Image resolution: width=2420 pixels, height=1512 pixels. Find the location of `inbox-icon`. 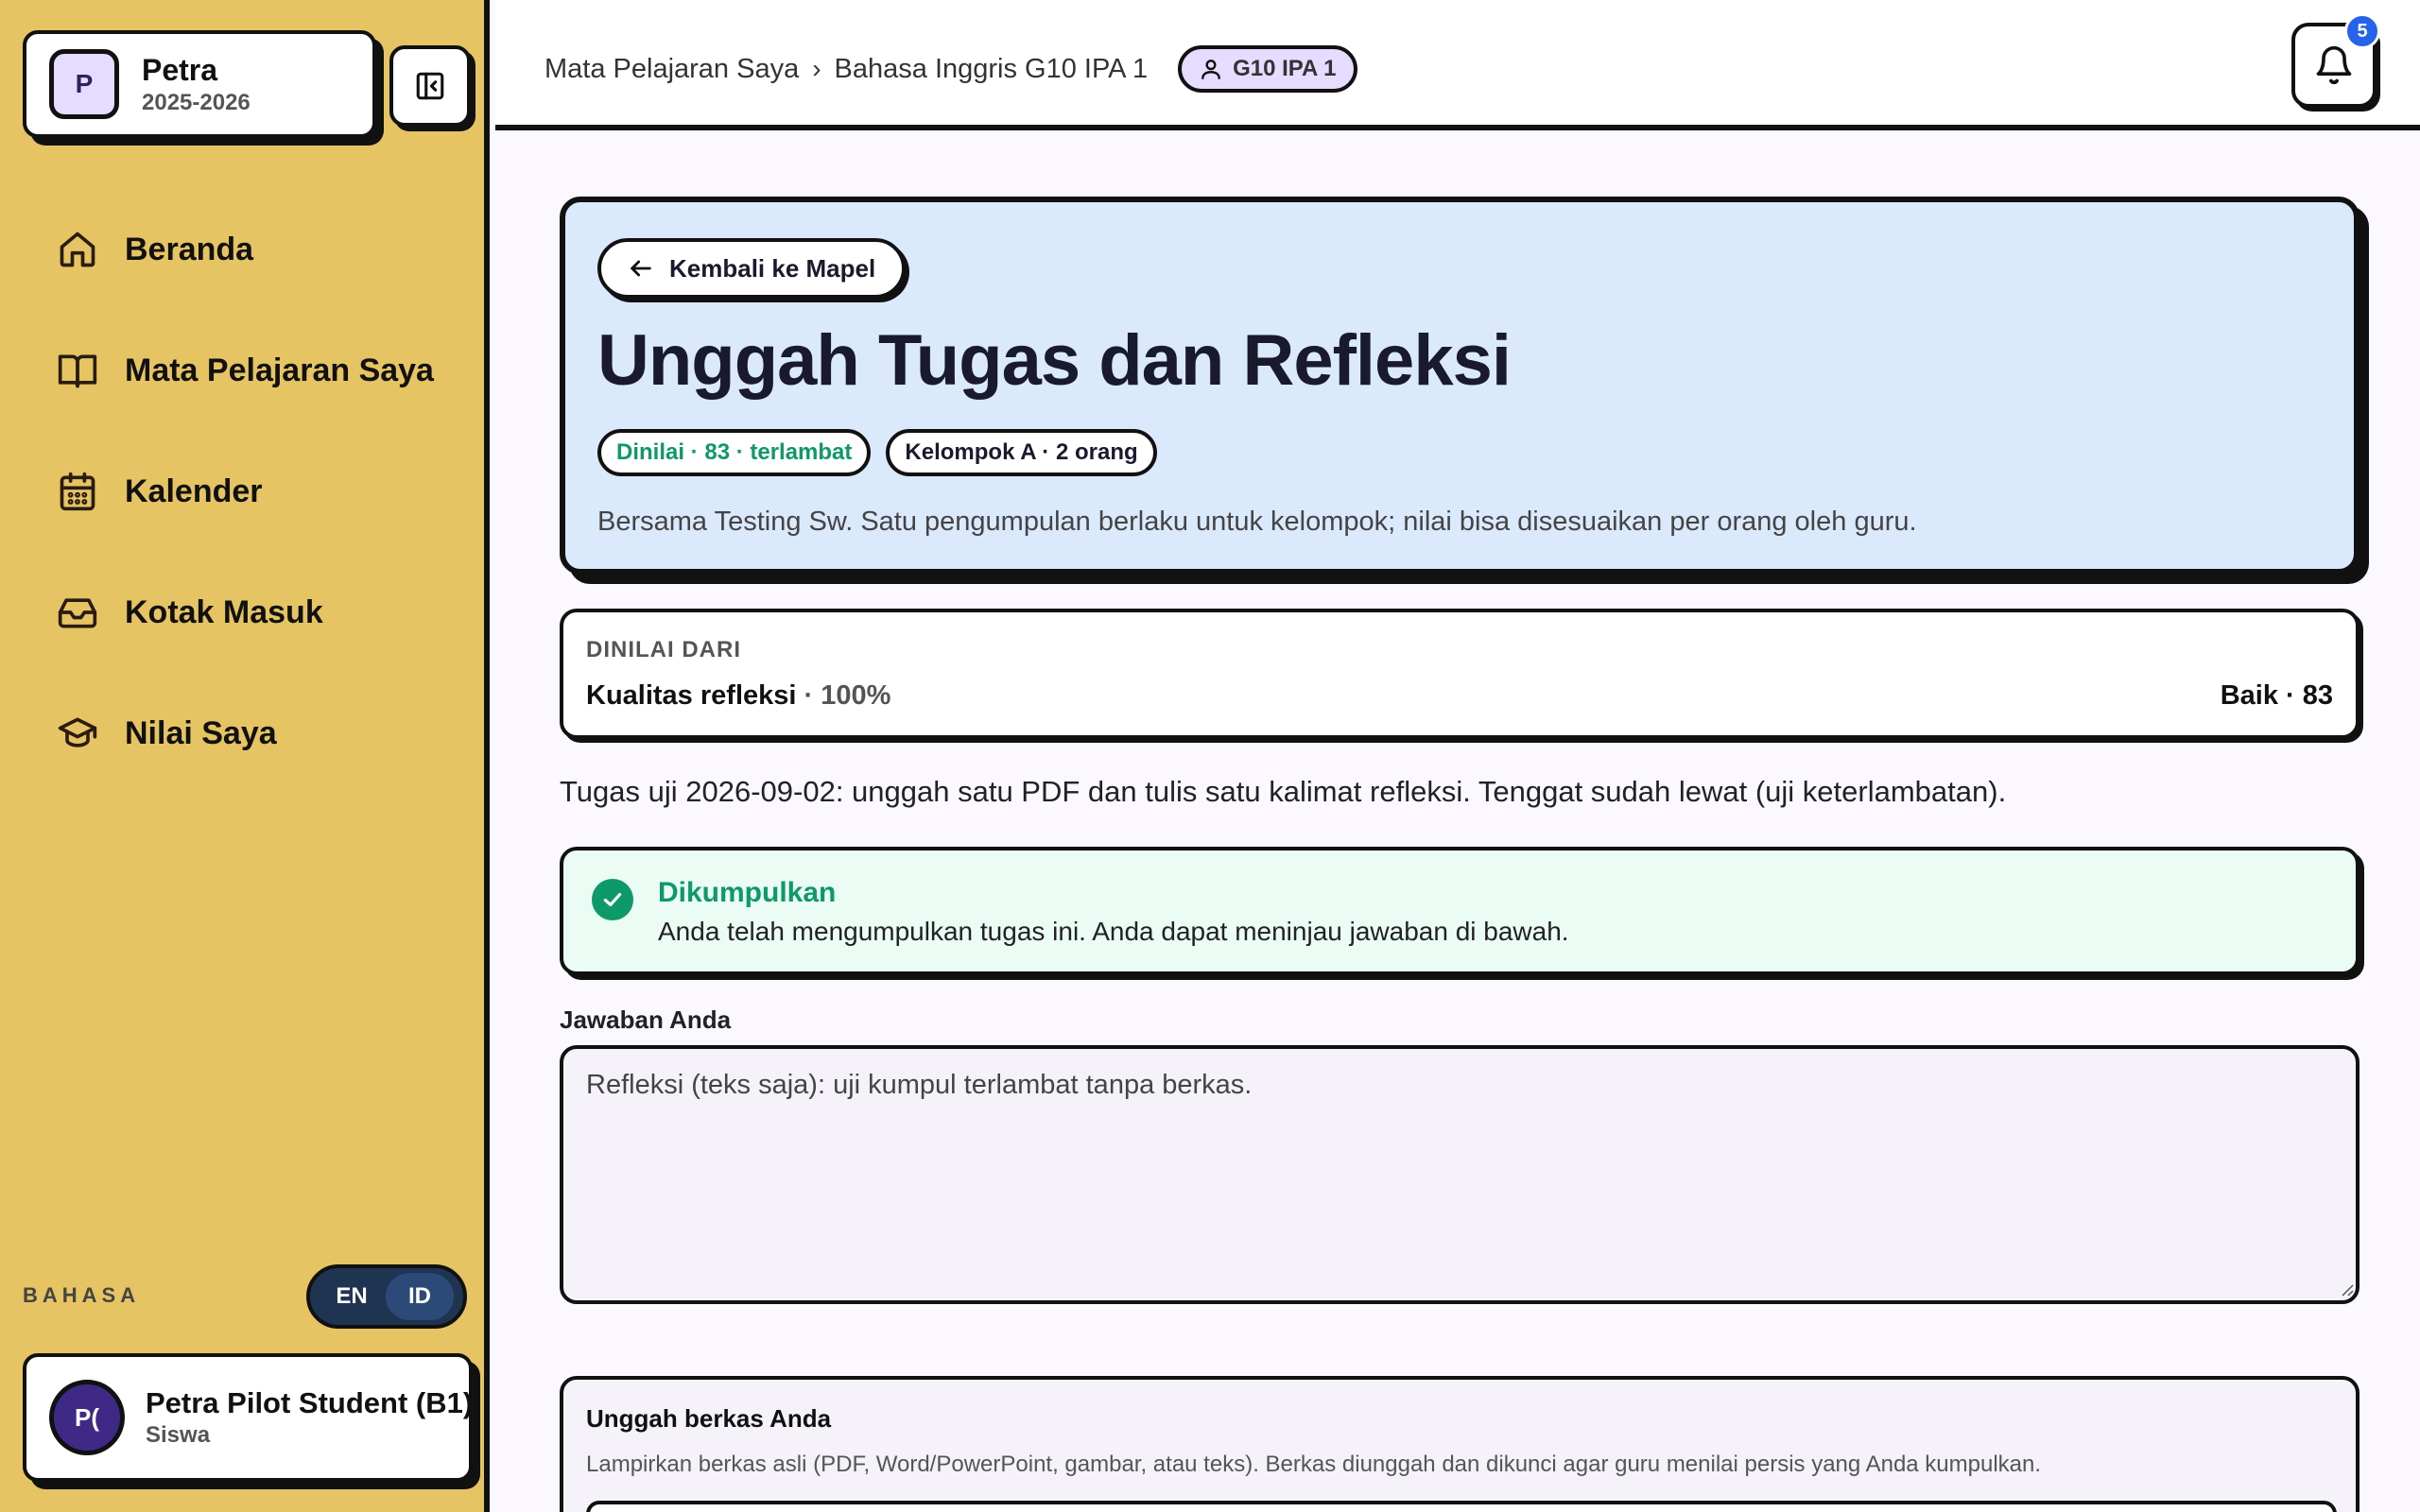

inbox-icon is located at coordinates (77, 613).